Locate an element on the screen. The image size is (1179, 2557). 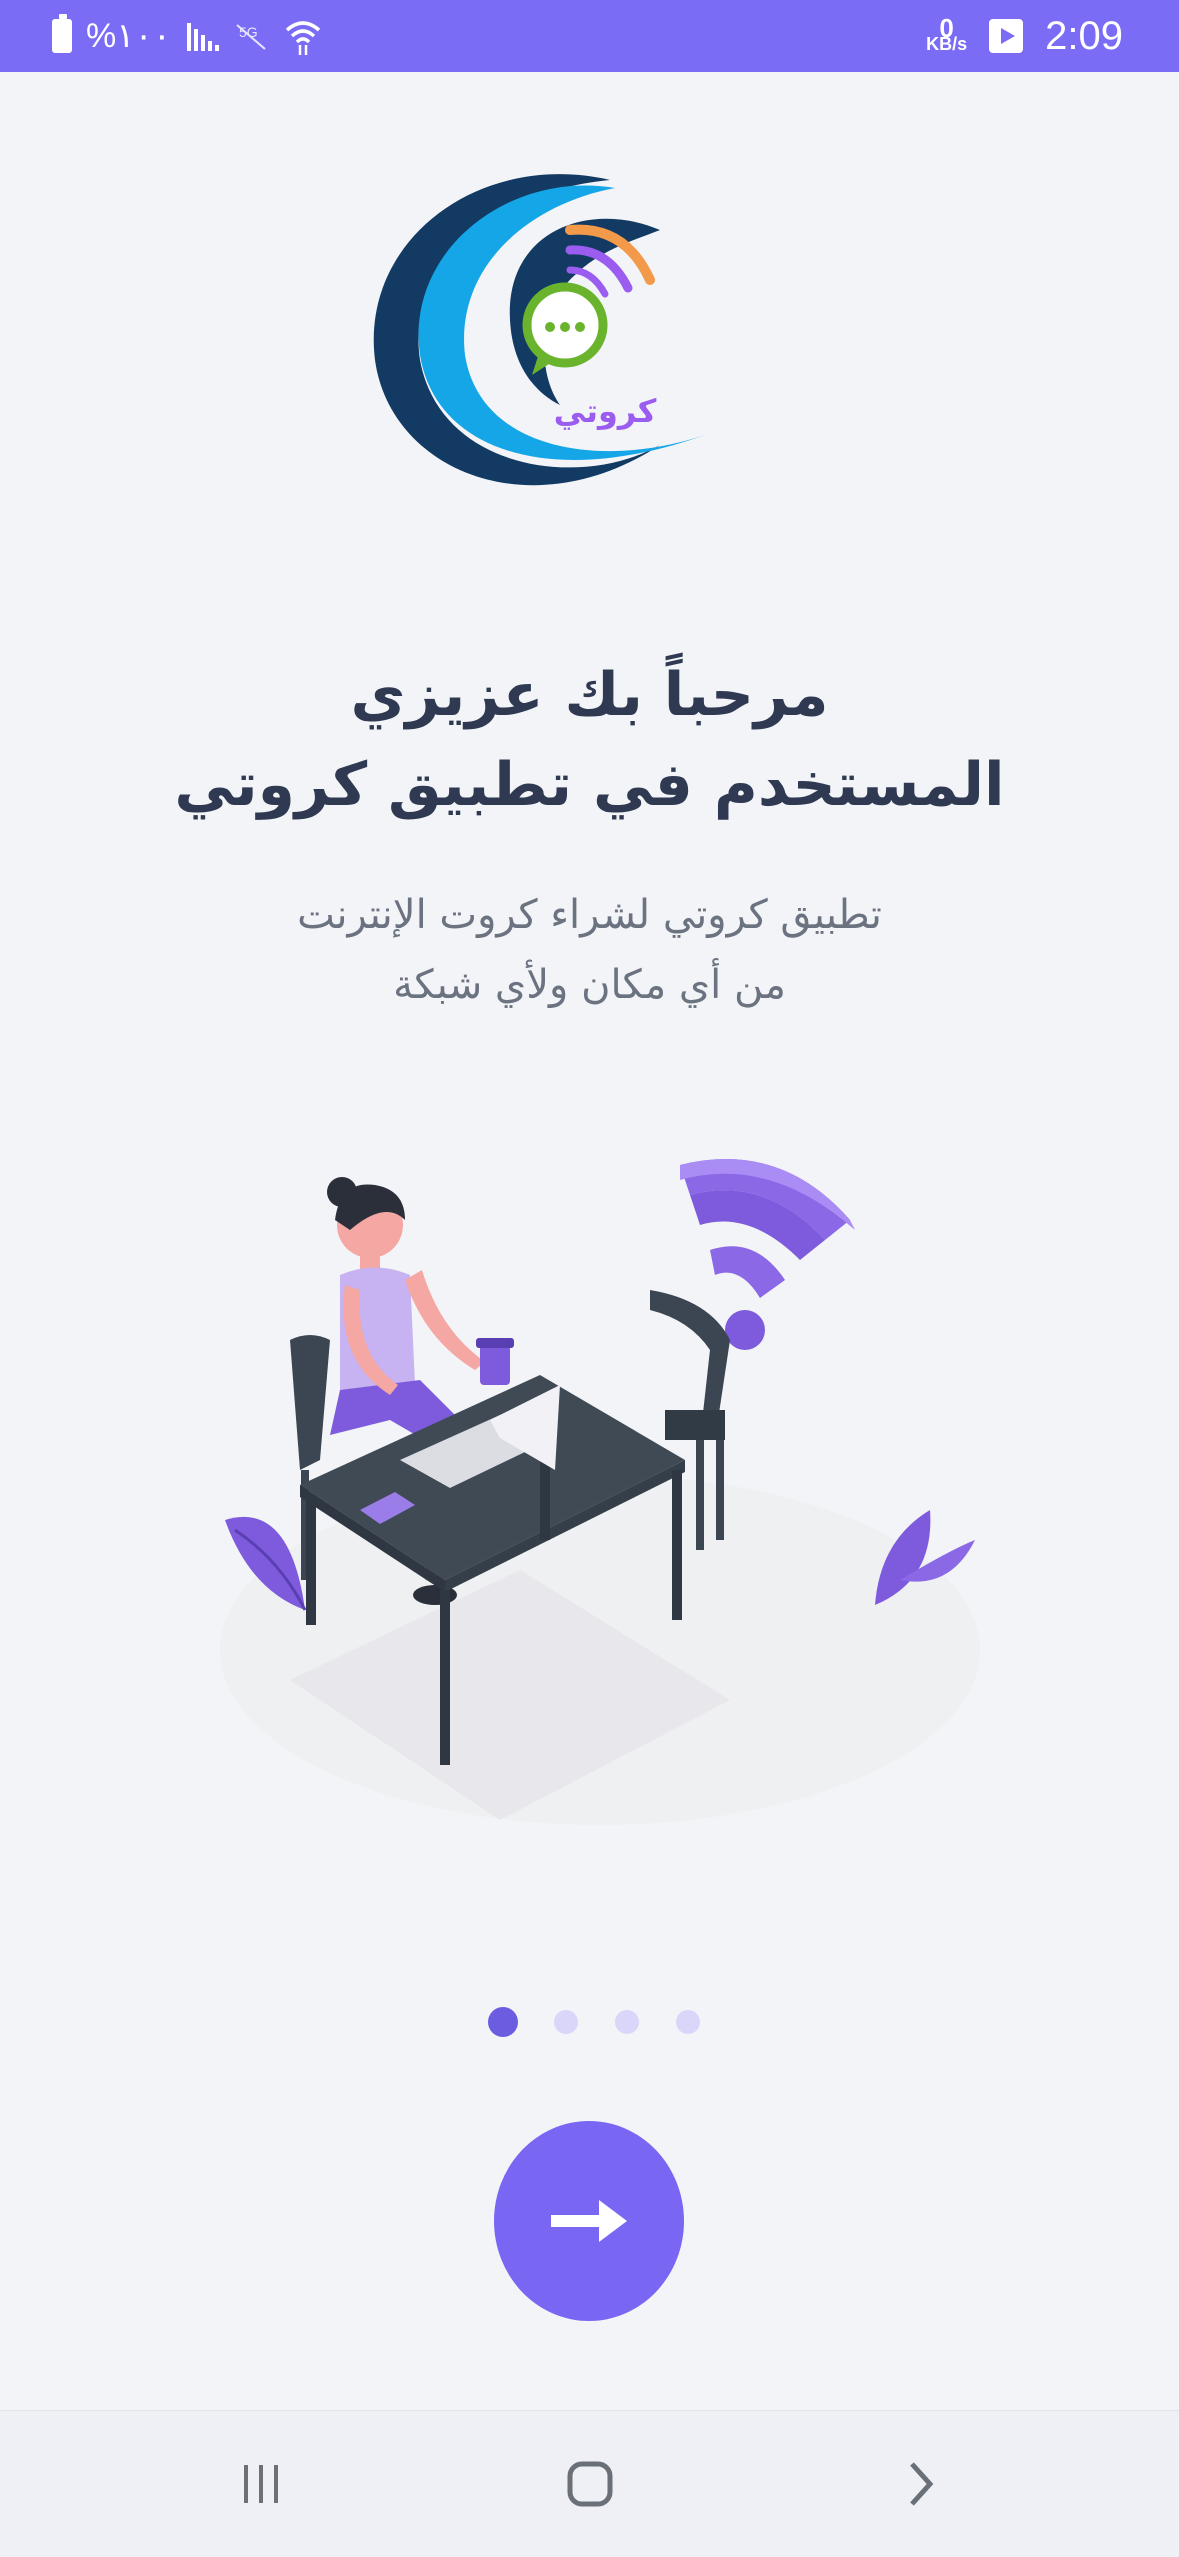
no-signal-icon: 5G is located at coordinates (251, 37).